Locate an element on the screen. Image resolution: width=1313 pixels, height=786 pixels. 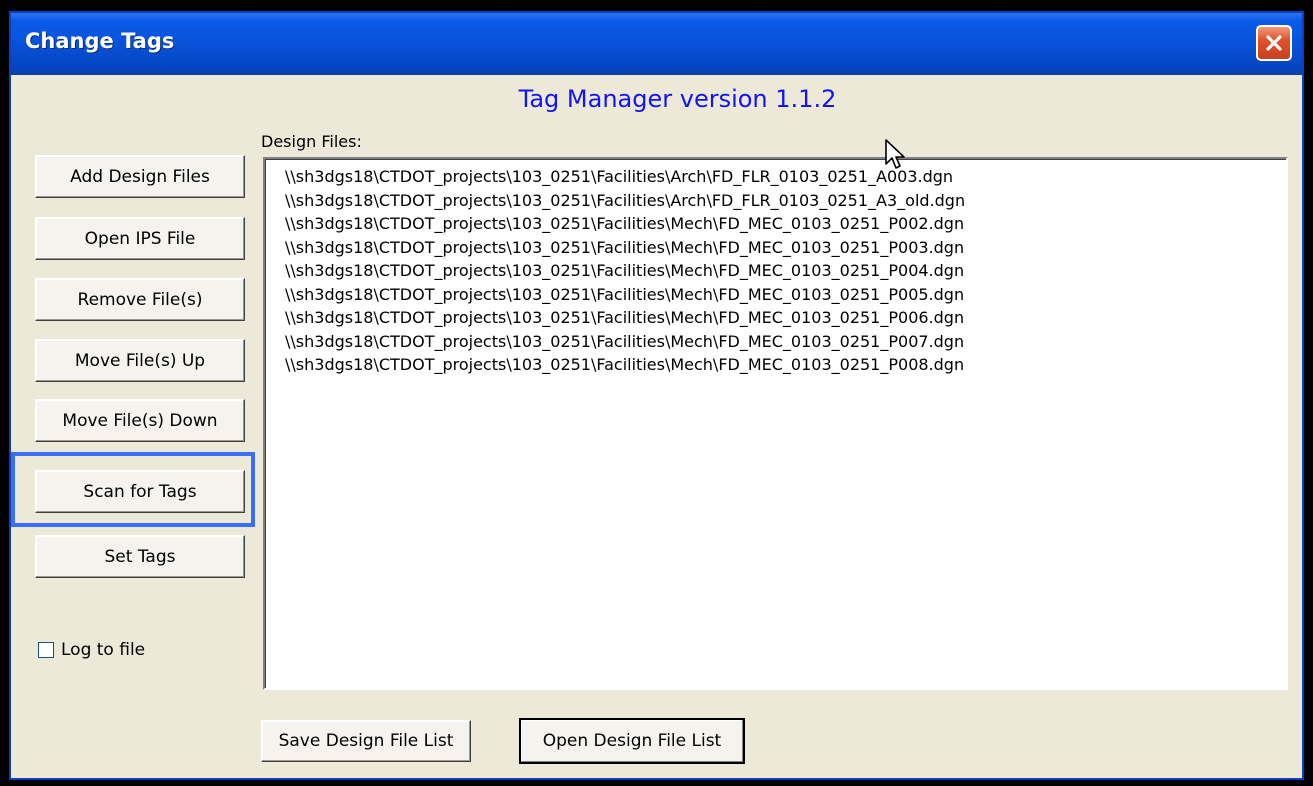
close-button is located at coordinates (1274, 43).